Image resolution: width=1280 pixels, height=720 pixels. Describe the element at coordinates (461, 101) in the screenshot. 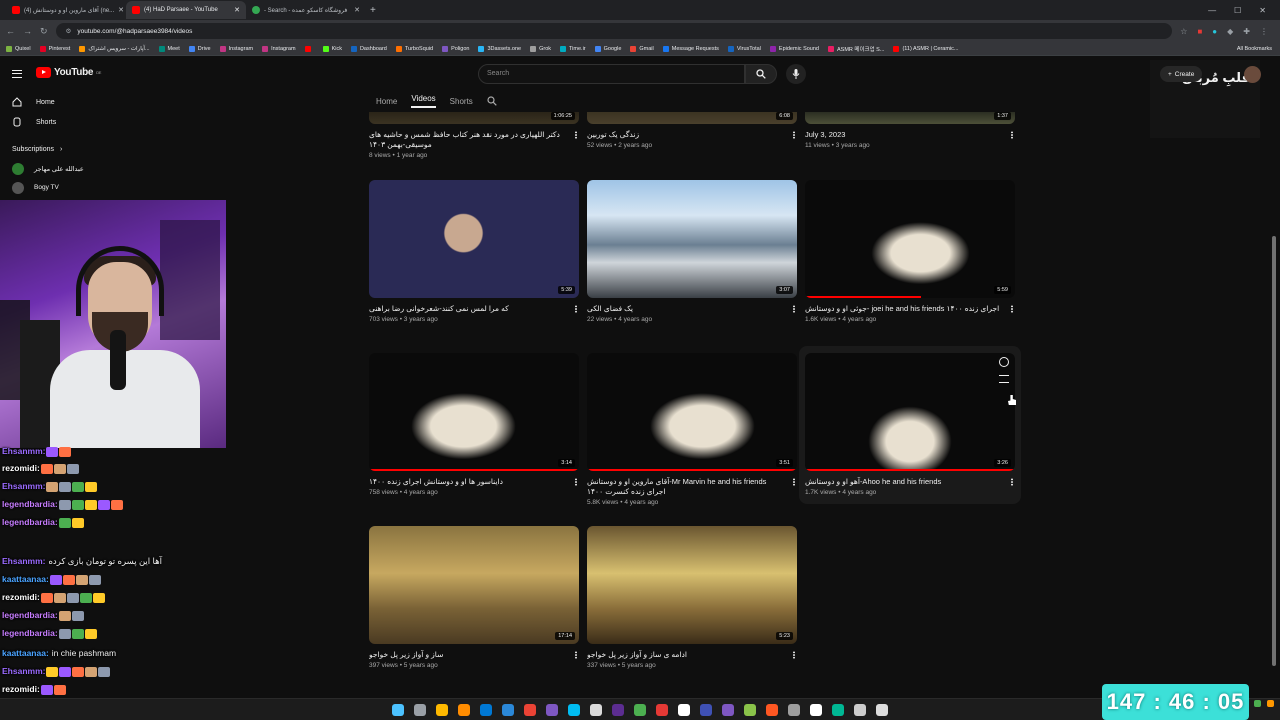

I see `tab-shorts: Shorts` at that location.